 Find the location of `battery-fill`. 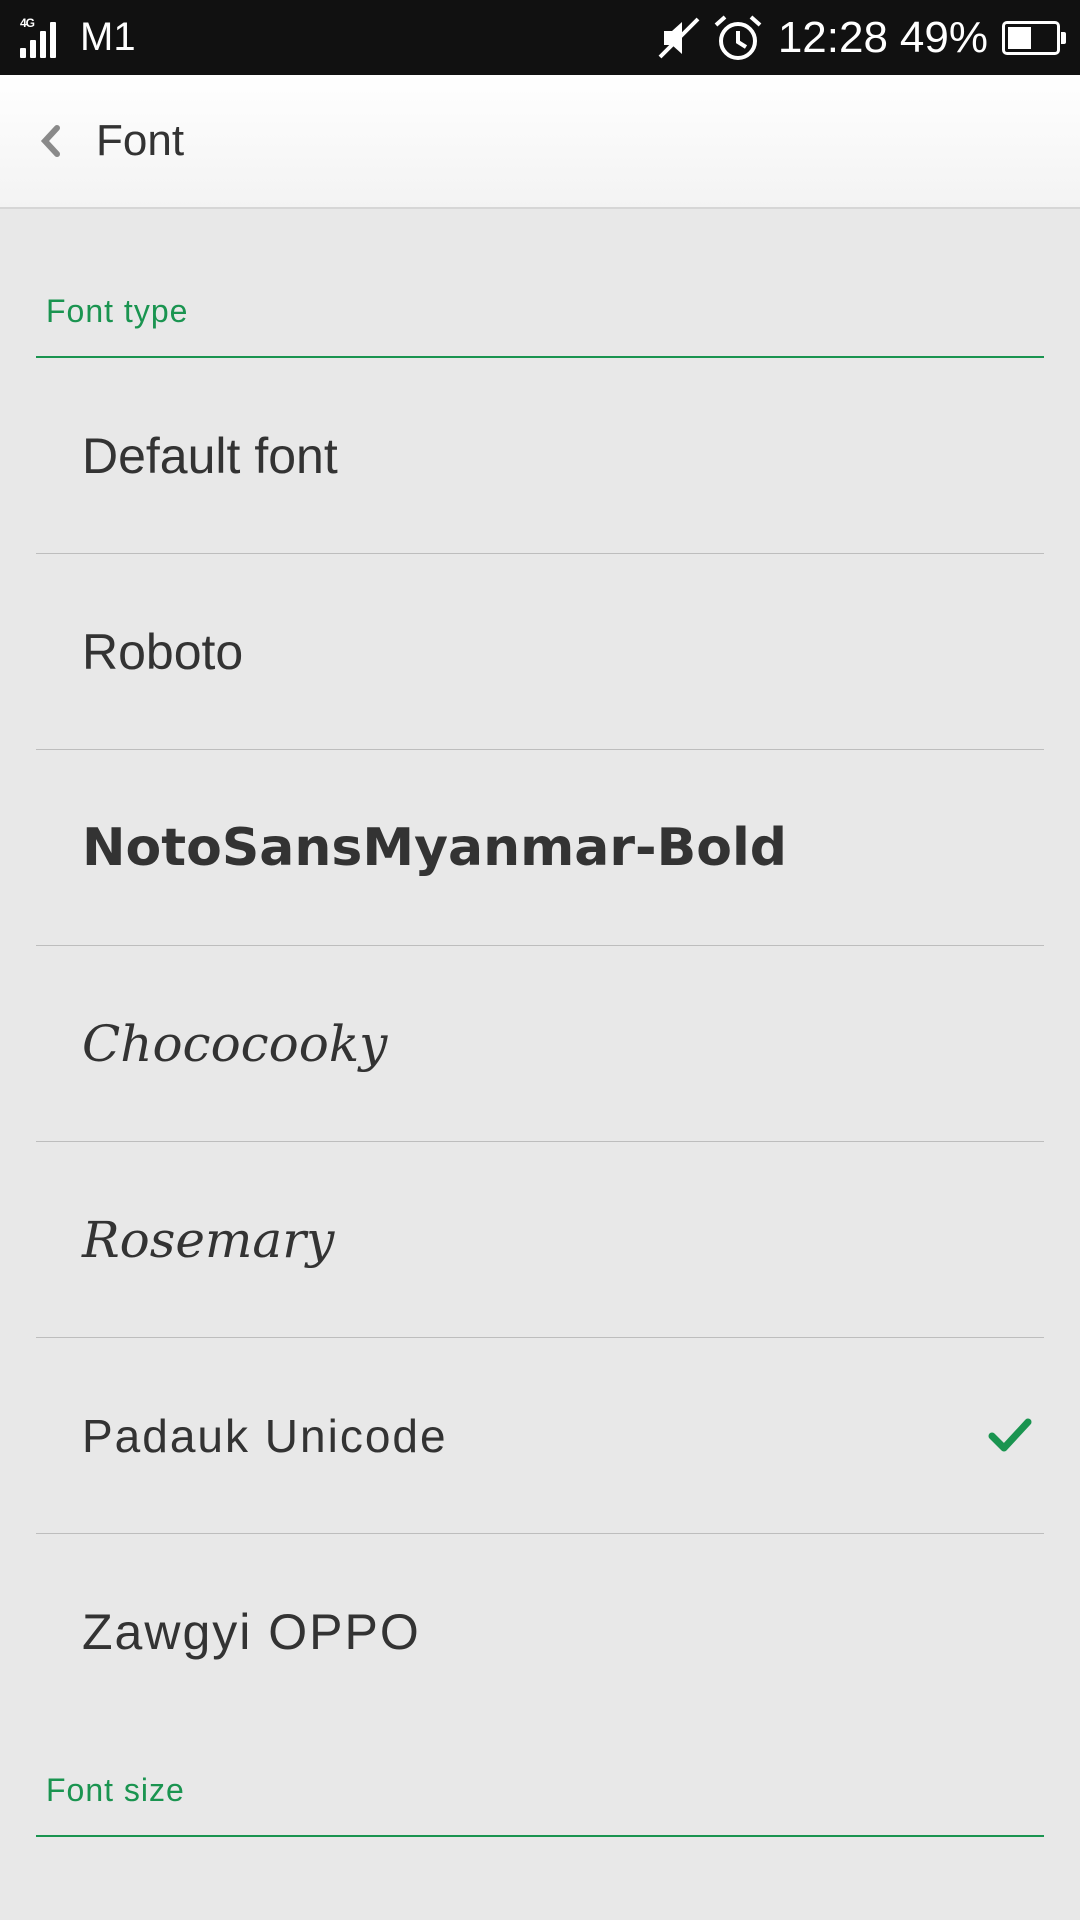

battery-fill is located at coordinates (1019, 37).